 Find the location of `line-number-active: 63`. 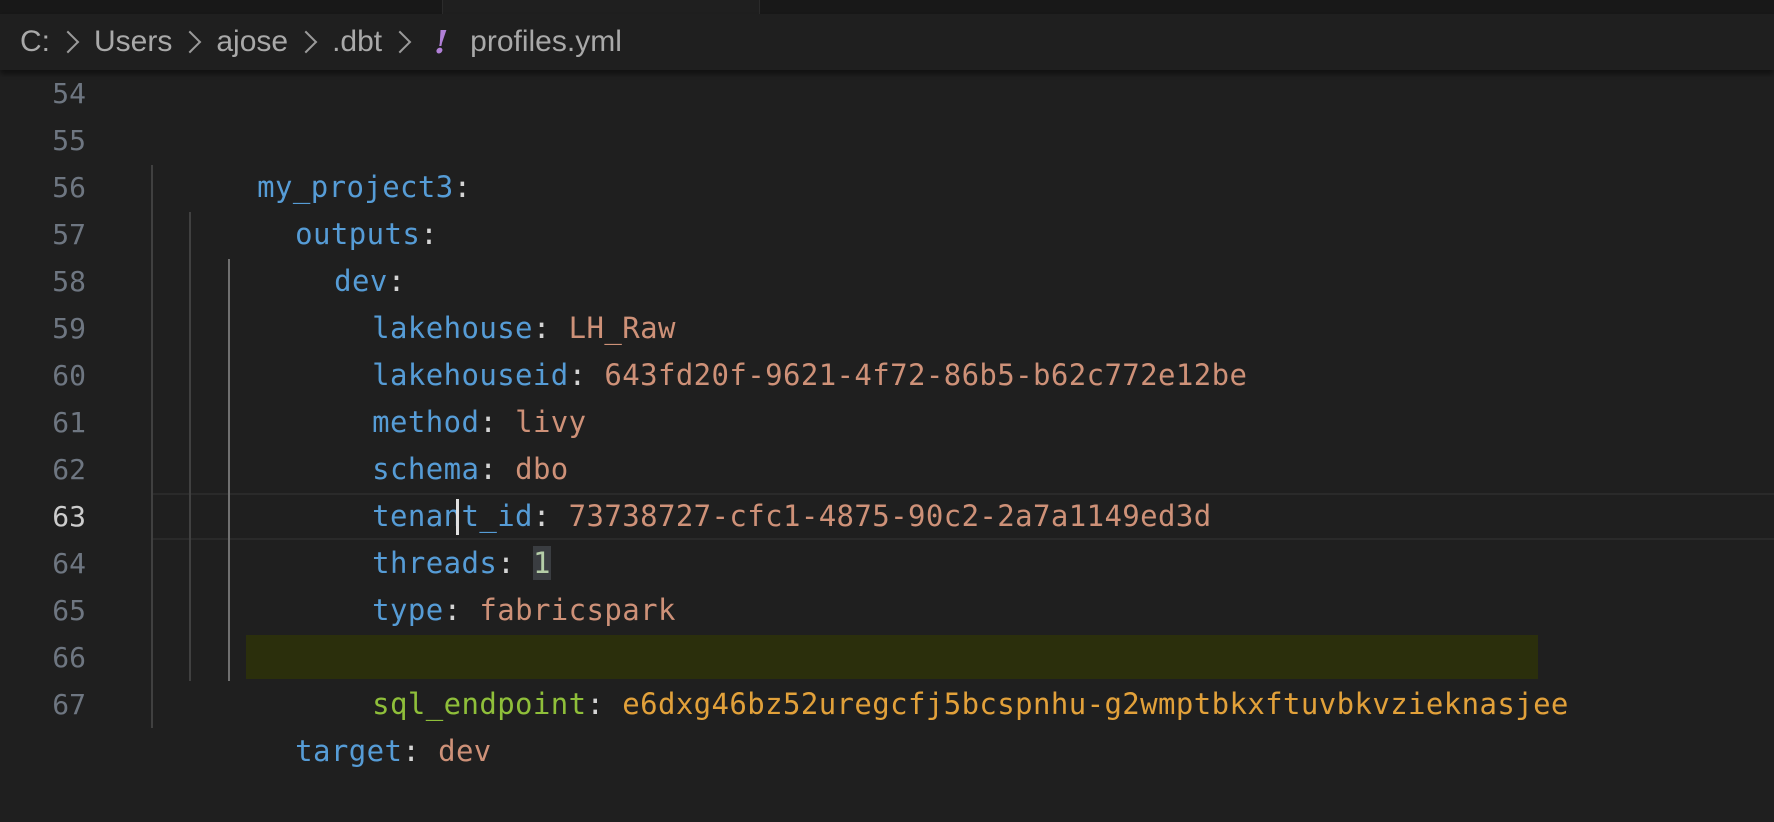

line-number-active: 63 is located at coordinates (69, 516).